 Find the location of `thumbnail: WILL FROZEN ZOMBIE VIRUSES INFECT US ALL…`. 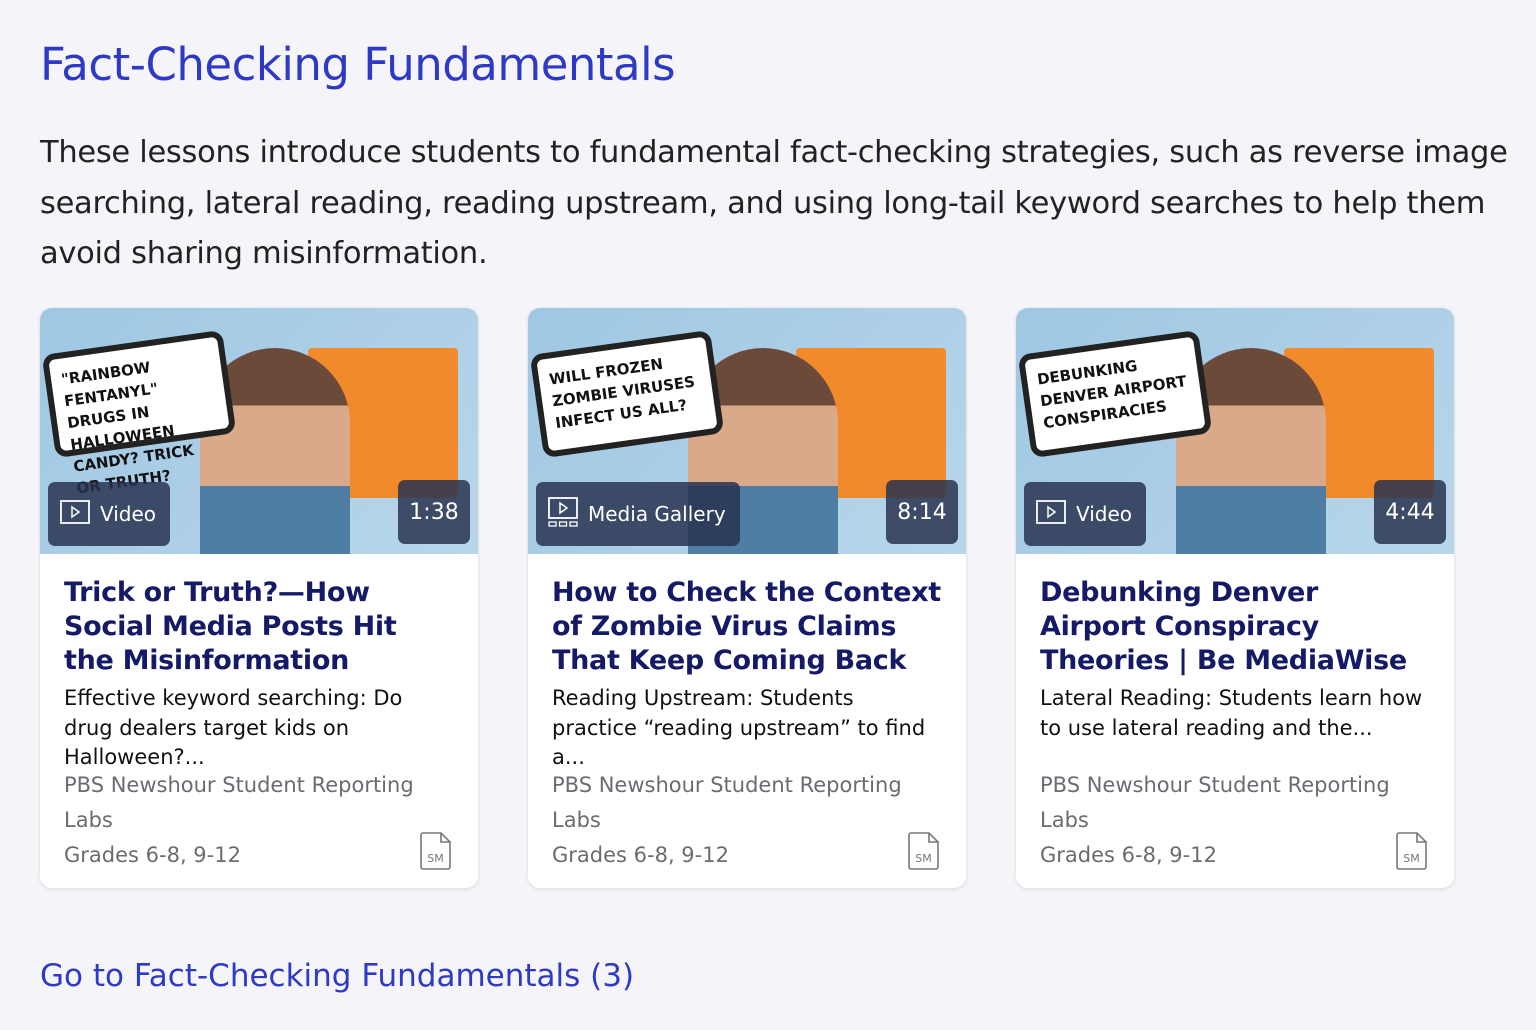

thumbnail: WILL FROZEN ZOMBIE VIRUSES INFECT US ALL… is located at coordinates (747, 431).